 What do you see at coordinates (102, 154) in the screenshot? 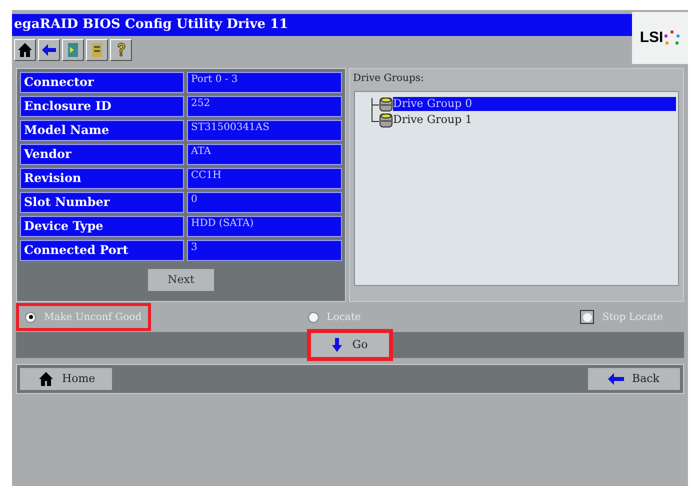
I see `property-label: Vendor` at bounding box center [102, 154].